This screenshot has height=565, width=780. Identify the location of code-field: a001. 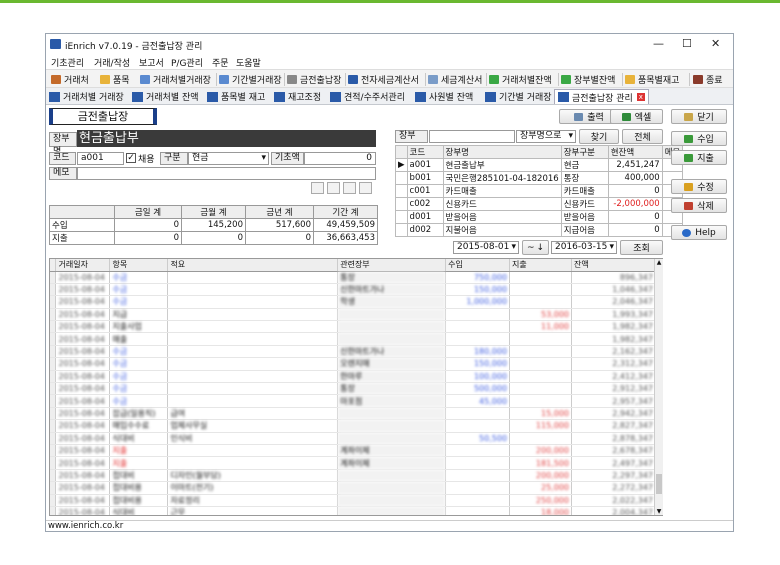
(100, 158).